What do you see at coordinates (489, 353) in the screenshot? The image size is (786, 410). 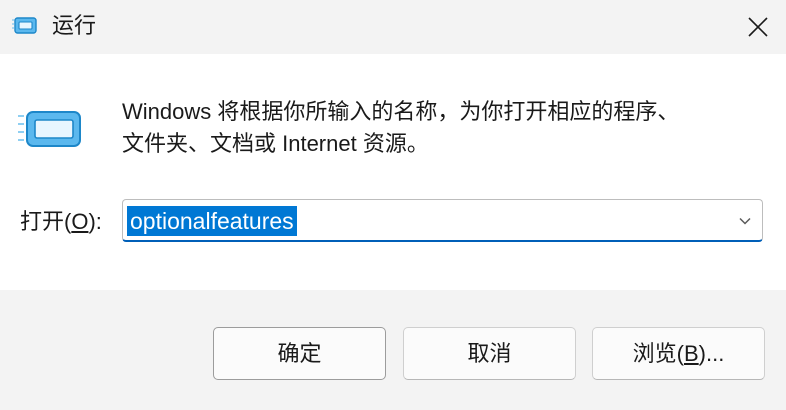 I see `cancel-button: 取消` at bounding box center [489, 353].